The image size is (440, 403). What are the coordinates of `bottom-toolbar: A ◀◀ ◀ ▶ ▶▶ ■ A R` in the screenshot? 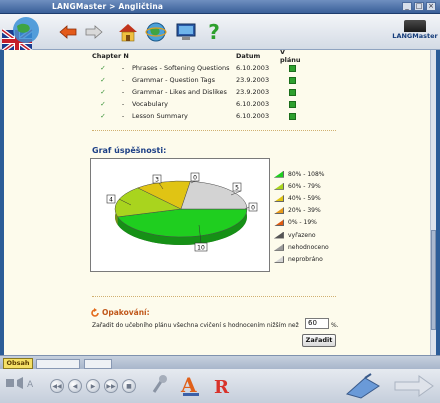 It's located at (220, 386).